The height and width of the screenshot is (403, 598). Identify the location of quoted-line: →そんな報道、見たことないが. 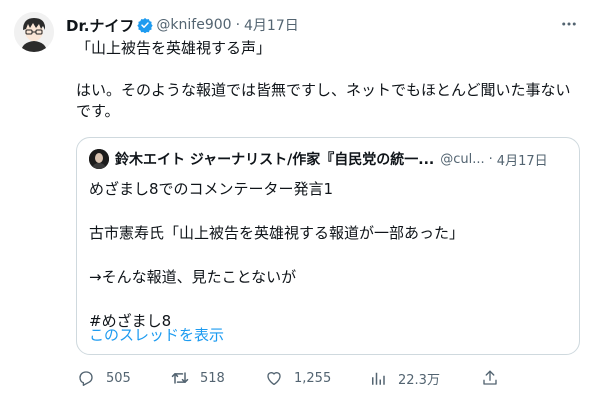
(193, 277).